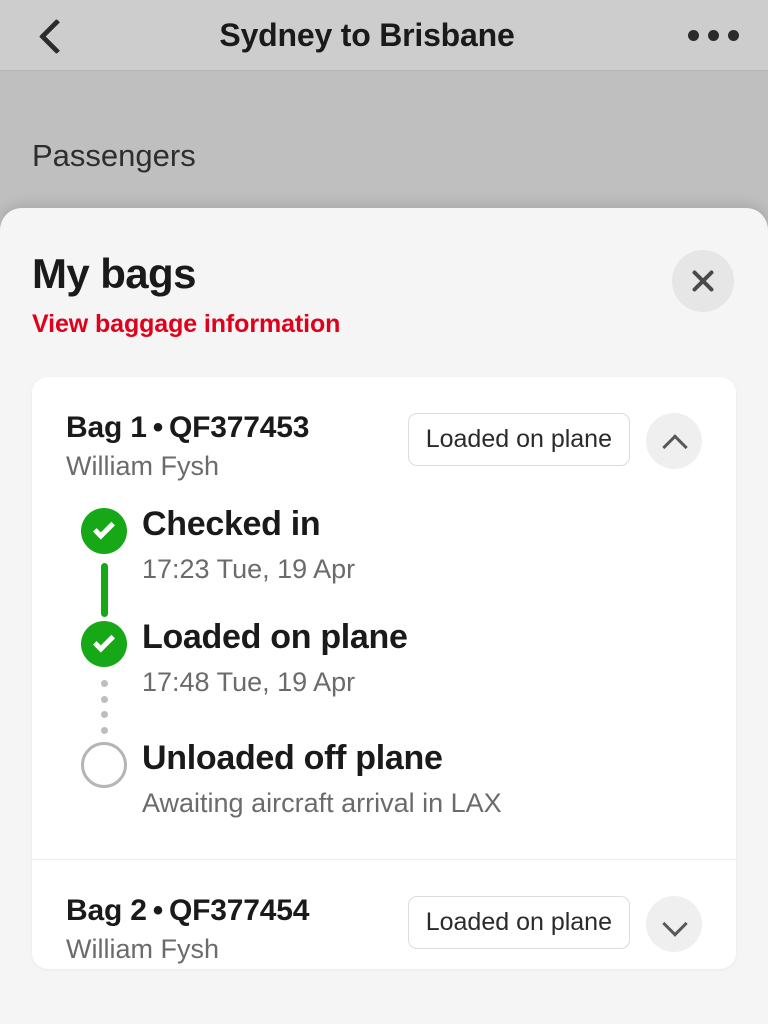  What do you see at coordinates (48, 35) in the screenshot?
I see `chevron-left-icon` at bounding box center [48, 35].